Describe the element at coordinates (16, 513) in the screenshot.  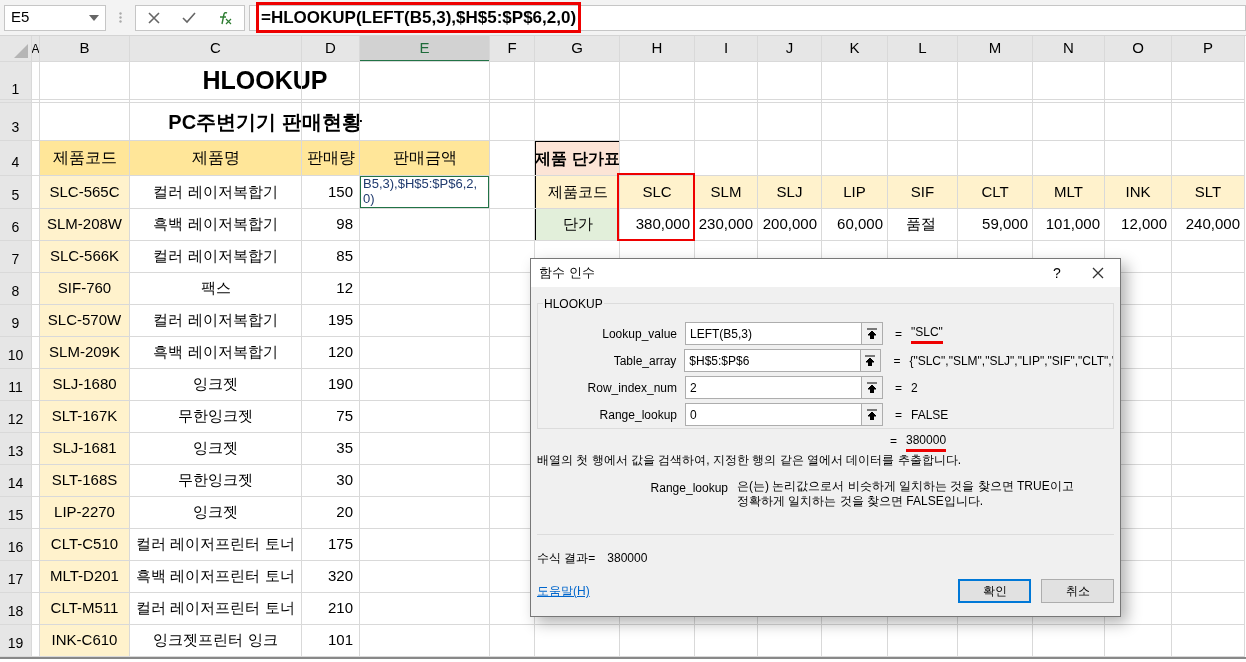
I see `row-header: 15` at that location.